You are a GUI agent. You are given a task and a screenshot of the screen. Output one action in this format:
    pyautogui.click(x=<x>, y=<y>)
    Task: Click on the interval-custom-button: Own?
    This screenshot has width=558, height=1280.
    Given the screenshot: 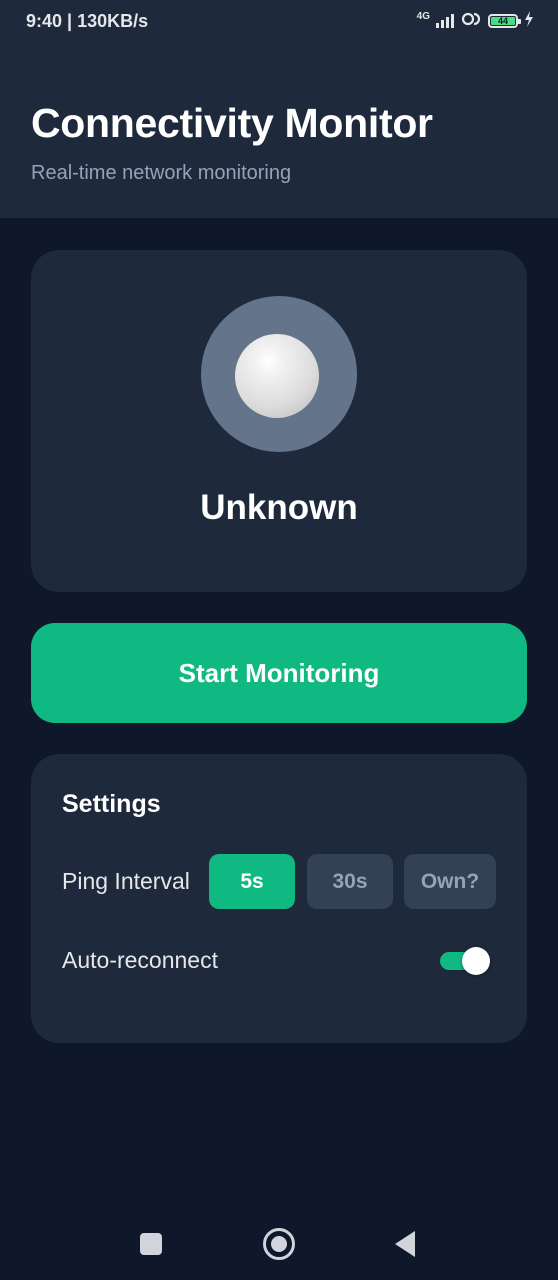 What is the action you would take?
    pyautogui.click(x=450, y=881)
    